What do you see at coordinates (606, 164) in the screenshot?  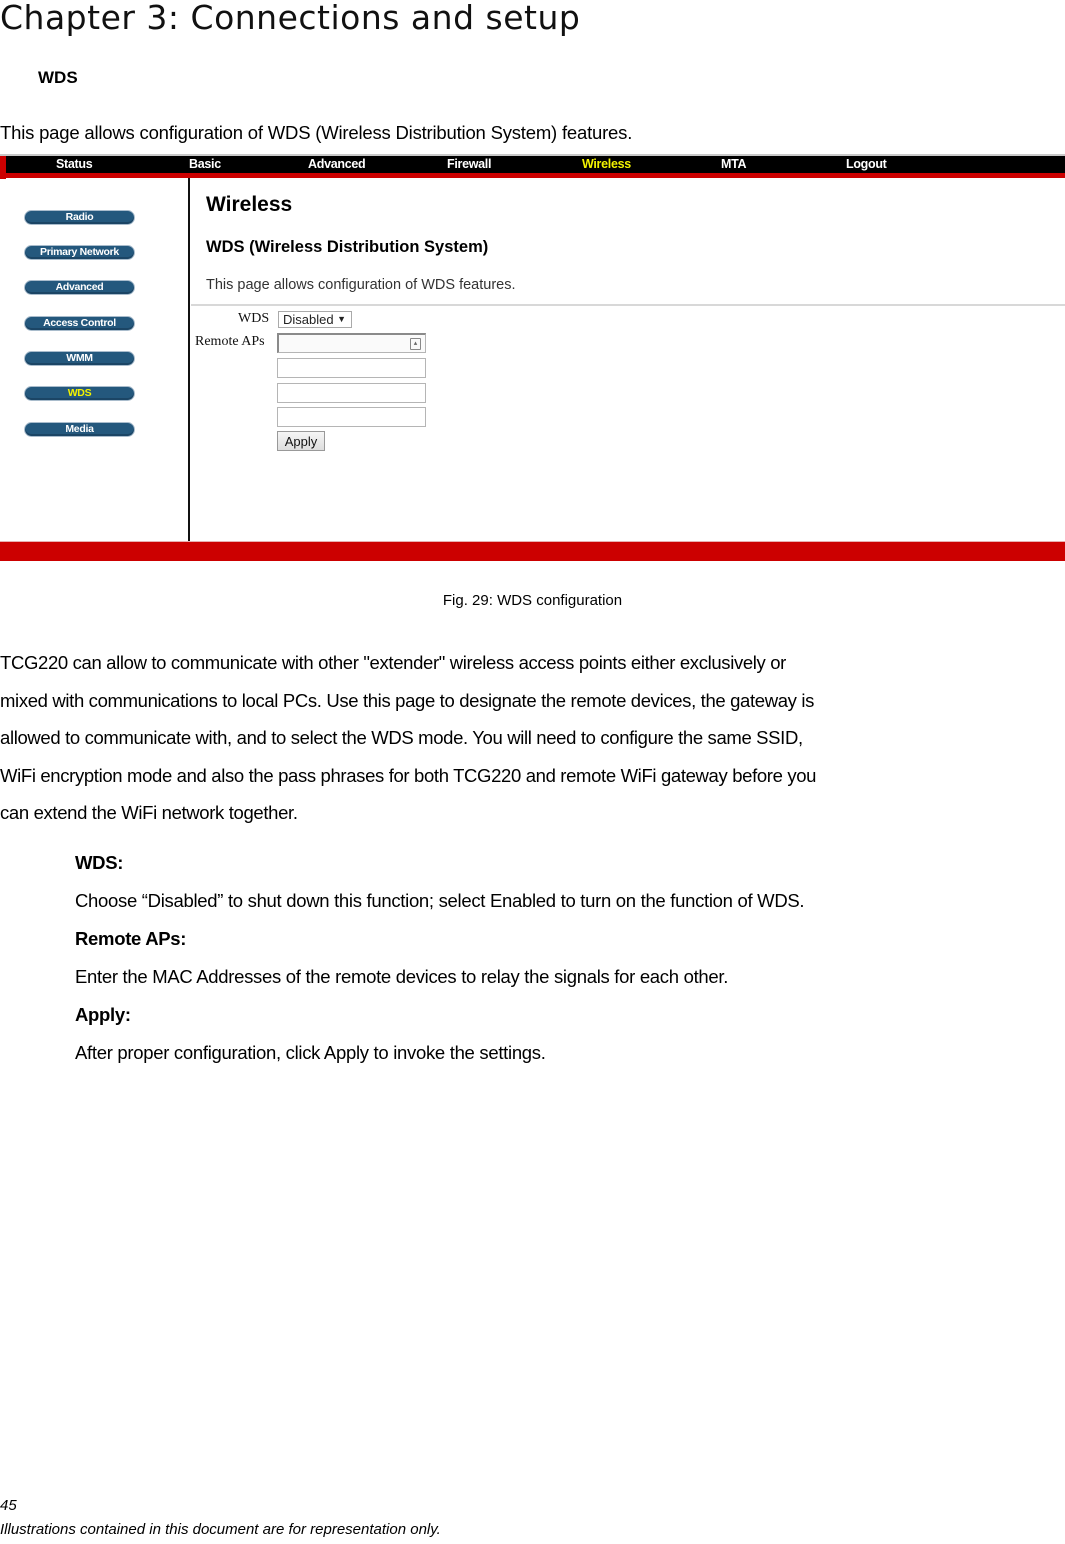 I see `nav-wireless: Wireless` at bounding box center [606, 164].